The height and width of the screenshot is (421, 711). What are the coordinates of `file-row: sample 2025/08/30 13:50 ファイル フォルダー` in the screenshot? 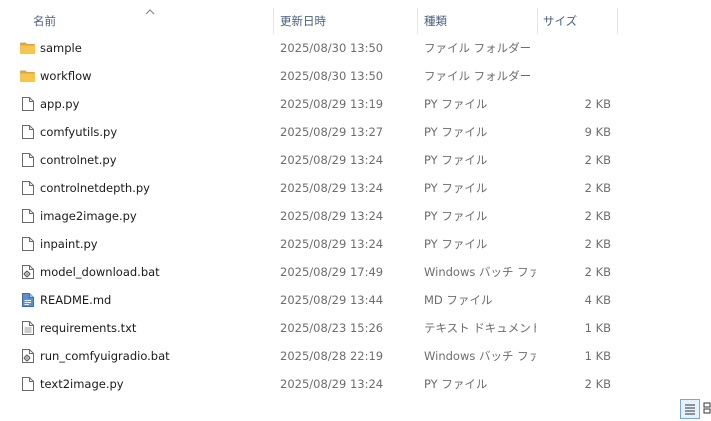 It's located at (355, 48).